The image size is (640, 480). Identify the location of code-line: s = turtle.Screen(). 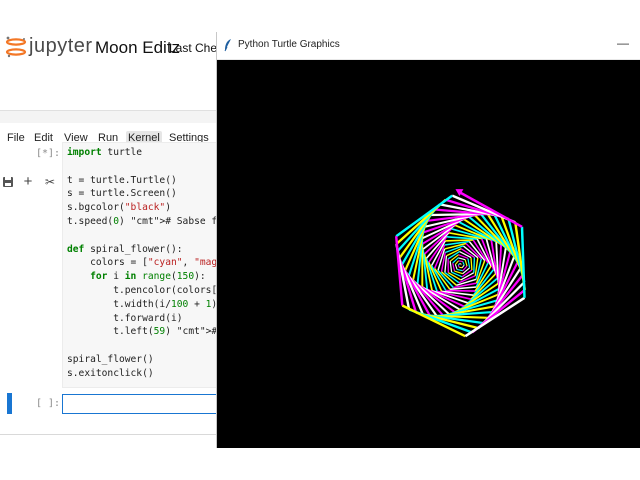
(122, 194).